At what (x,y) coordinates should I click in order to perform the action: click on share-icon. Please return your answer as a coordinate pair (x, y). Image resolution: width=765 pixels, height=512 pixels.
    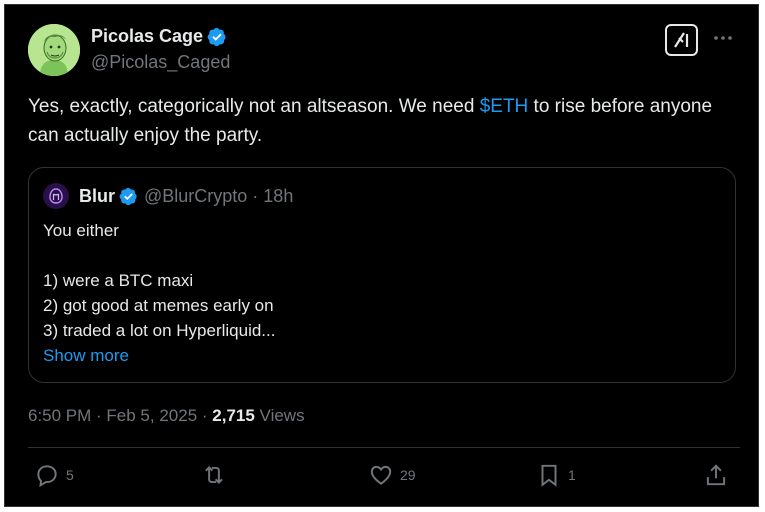
    Looking at the image, I should click on (716, 475).